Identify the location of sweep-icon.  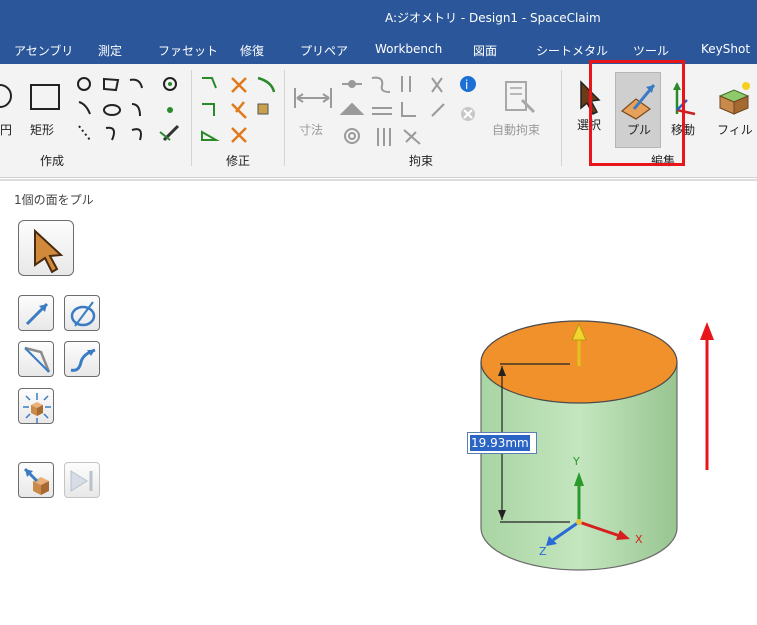
(83, 360).